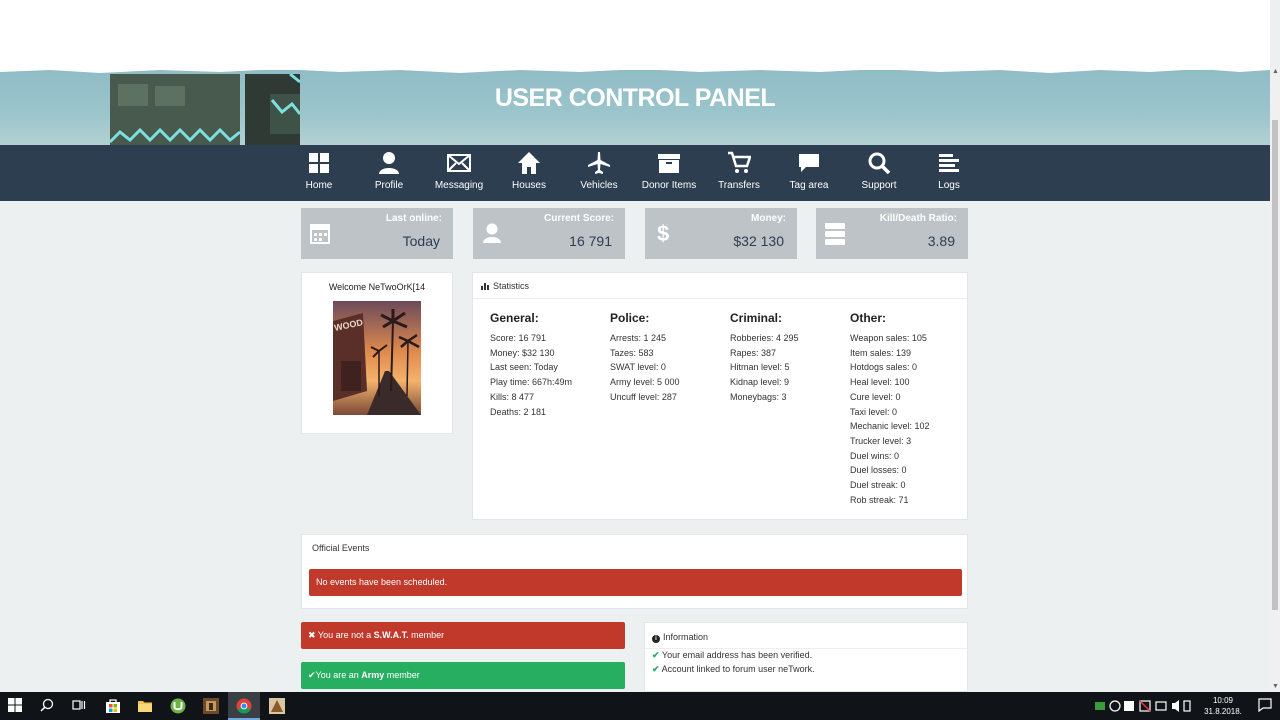 This screenshot has width=1280, height=720. Describe the element at coordinates (319, 185) in the screenshot. I see `nav-label: Home` at that location.